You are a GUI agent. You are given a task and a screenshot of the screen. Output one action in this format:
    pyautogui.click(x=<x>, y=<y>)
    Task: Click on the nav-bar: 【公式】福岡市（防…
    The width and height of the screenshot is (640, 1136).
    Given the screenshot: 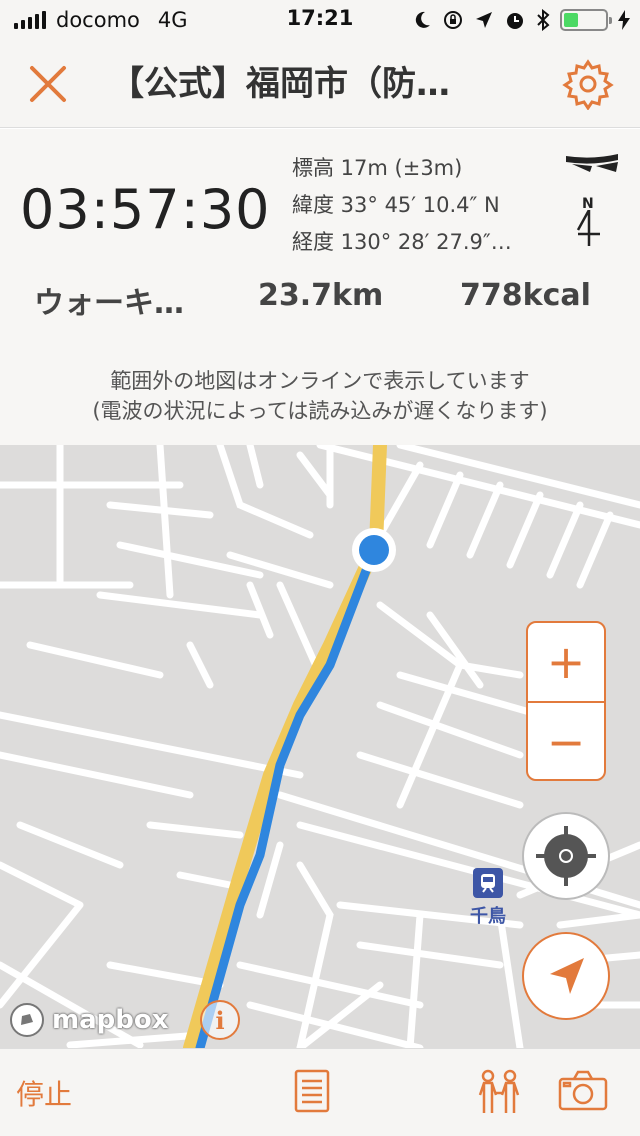 What is the action you would take?
    pyautogui.click(x=320, y=84)
    